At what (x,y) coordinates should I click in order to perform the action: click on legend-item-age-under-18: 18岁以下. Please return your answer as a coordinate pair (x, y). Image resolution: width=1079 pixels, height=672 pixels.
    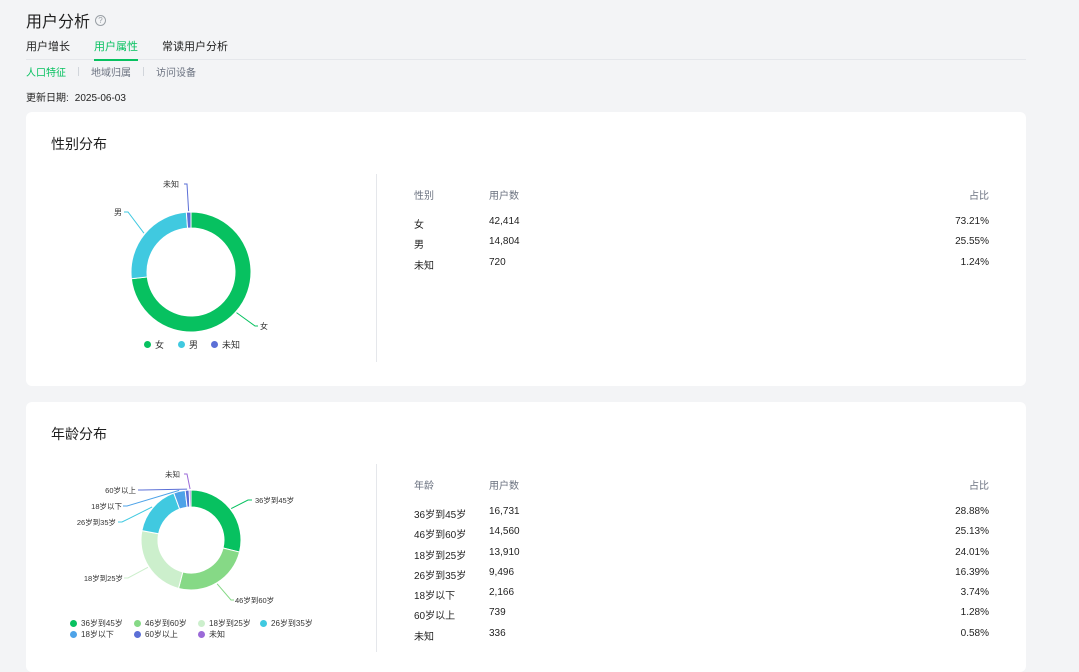
    Looking at the image, I should click on (92, 634).